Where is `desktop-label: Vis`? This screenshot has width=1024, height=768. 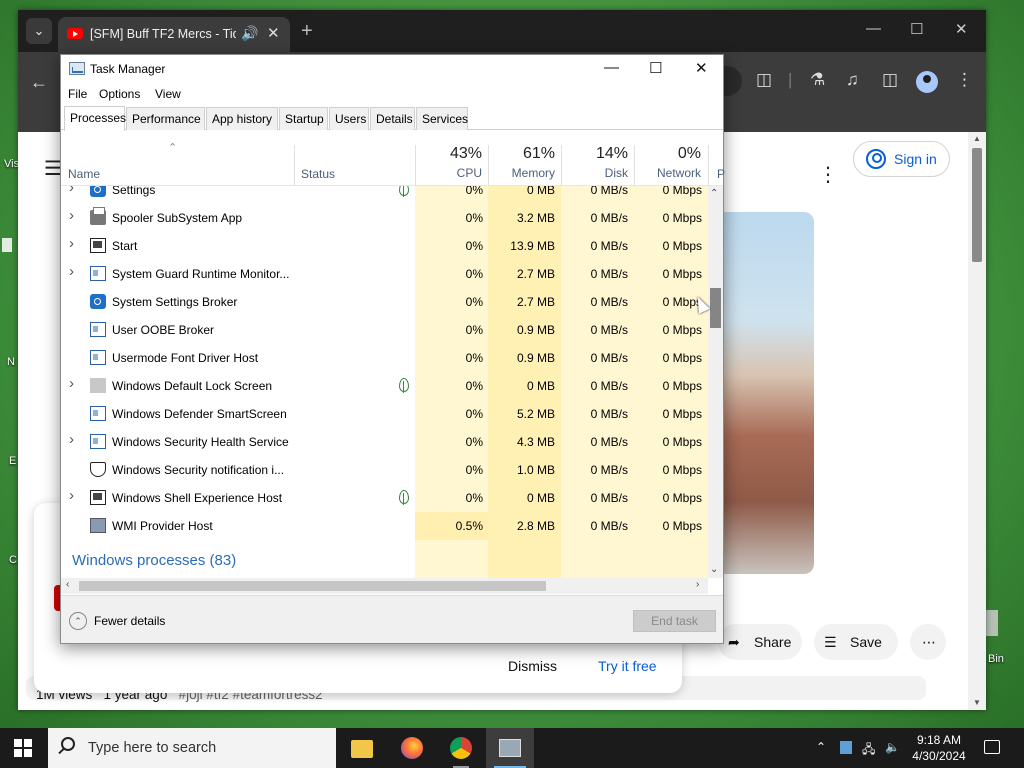
desktop-label: Vis is located at coordinates (11, 164).